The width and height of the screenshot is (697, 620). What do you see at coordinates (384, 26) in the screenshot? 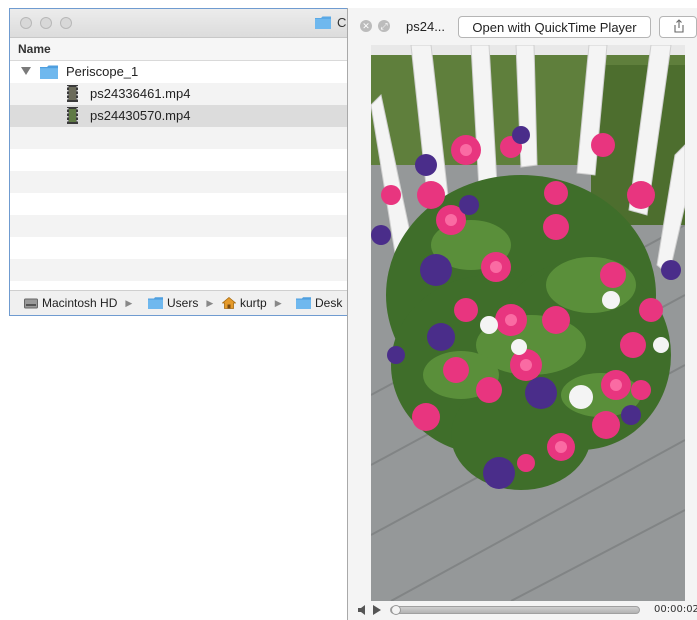
I see `fullscreen-icon: ⤢` at bounding box center [384, 26].